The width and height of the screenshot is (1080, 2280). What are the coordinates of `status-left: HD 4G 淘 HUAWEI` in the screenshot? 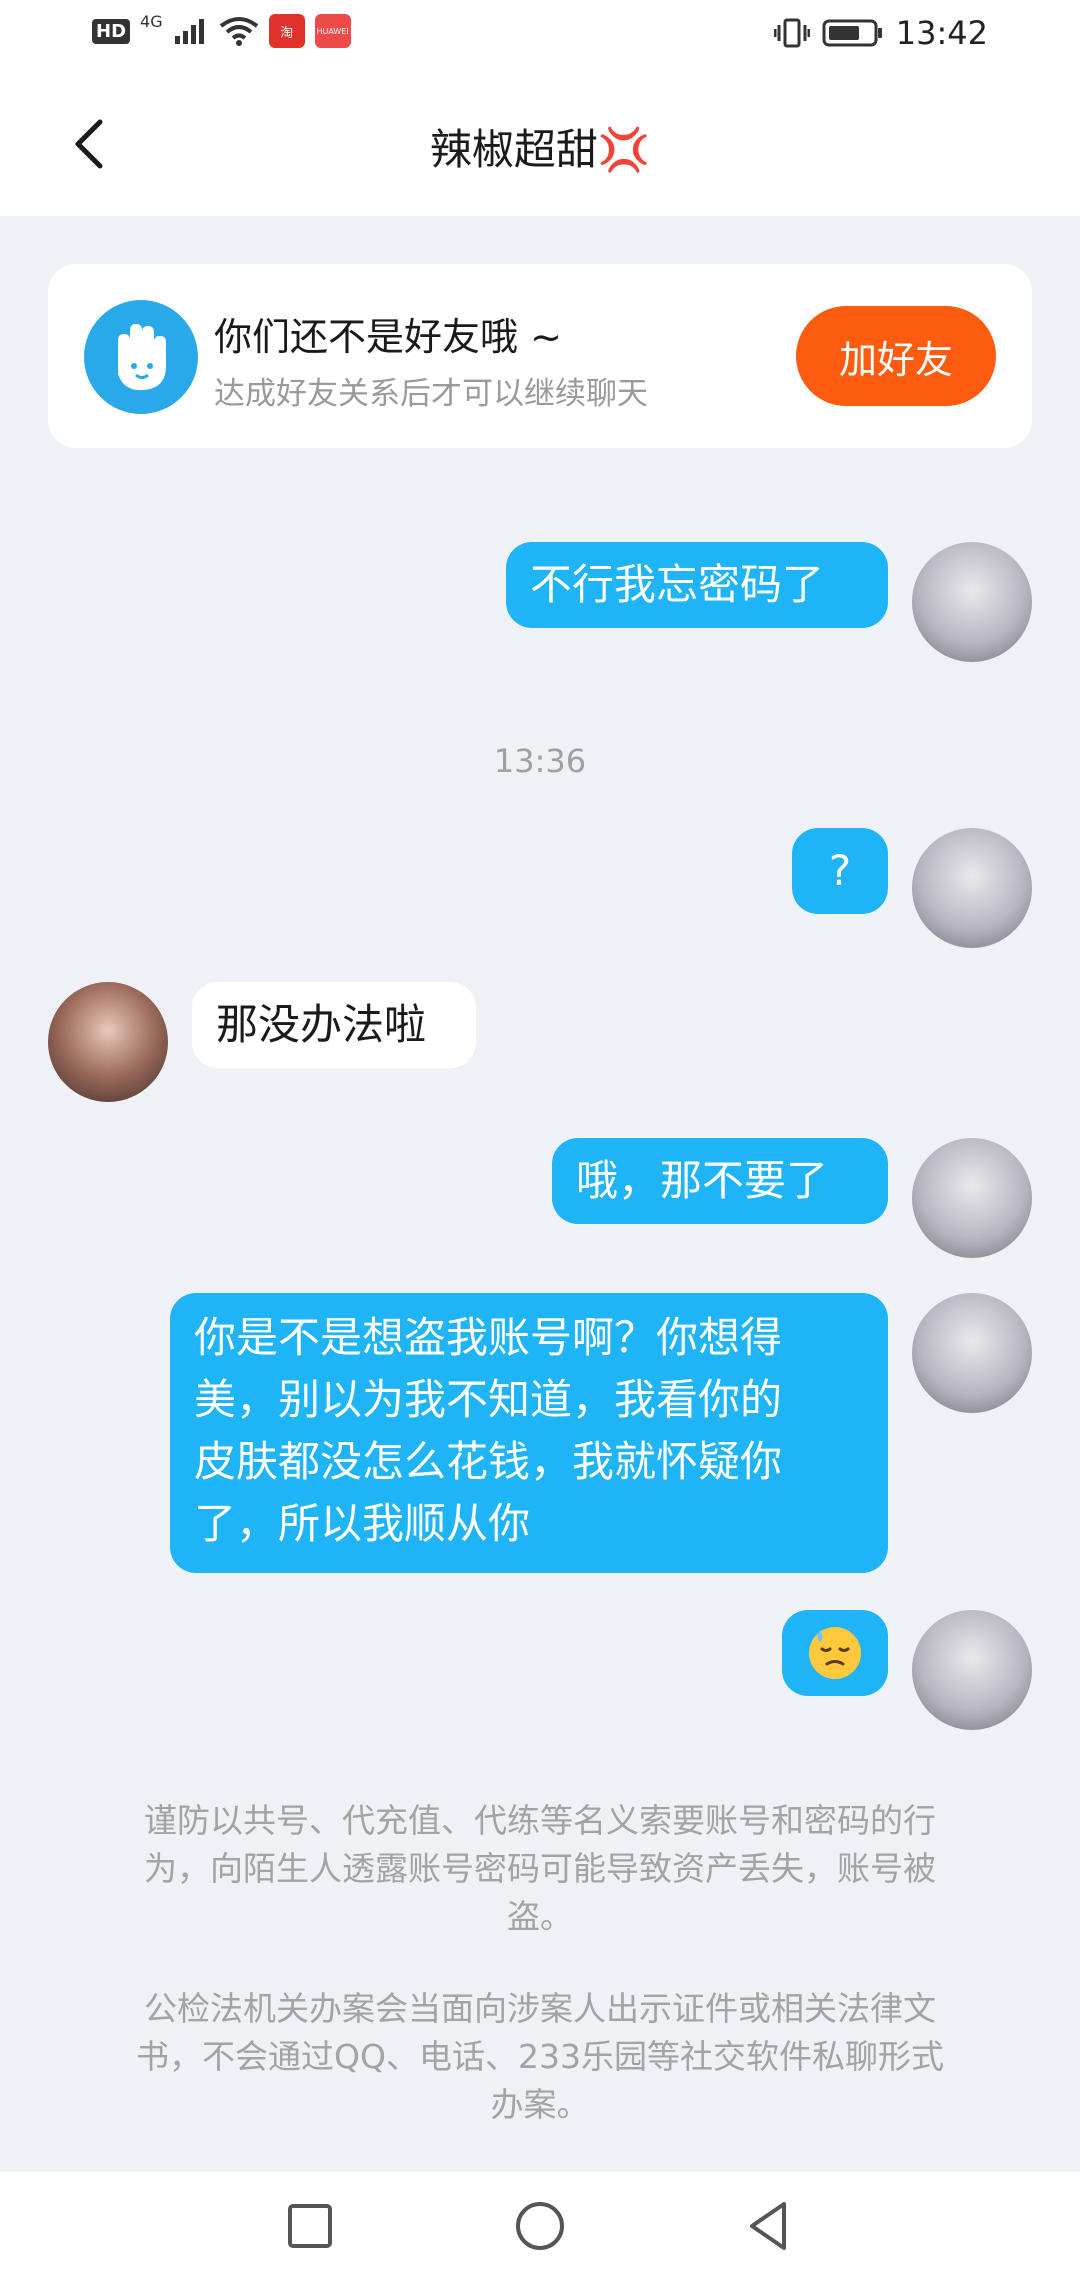 It's located at (221, 29).